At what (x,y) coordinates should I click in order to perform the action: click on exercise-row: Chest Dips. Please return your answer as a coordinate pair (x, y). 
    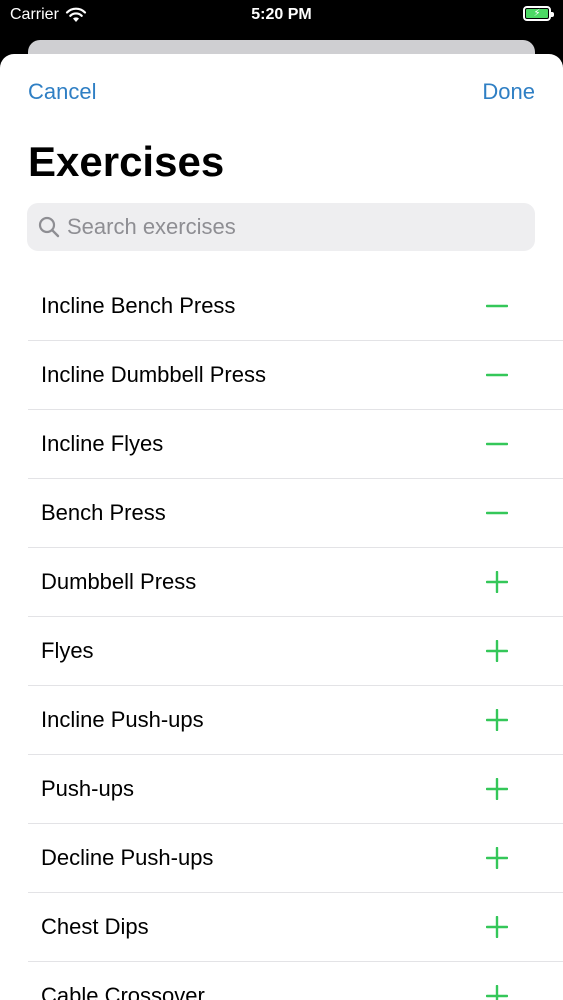
    Looking at the image, I should click on (295, 927).